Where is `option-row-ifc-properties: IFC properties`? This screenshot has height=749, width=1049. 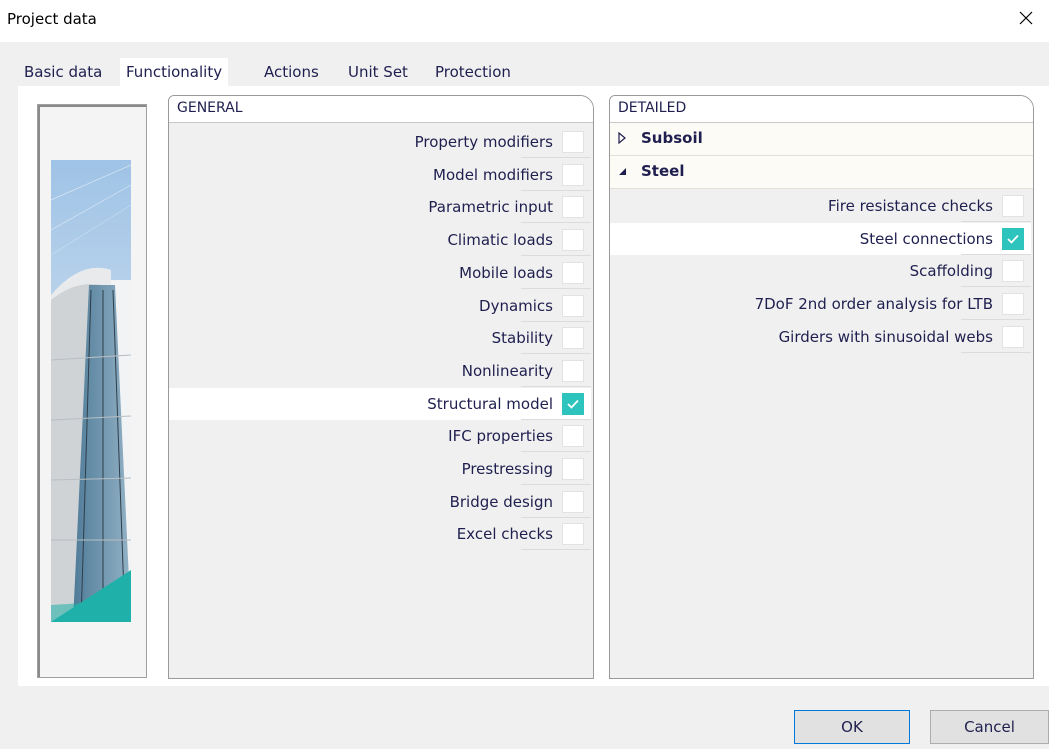
option-row-ifc-properties: IFC properties is located at coordinates (380, 436).